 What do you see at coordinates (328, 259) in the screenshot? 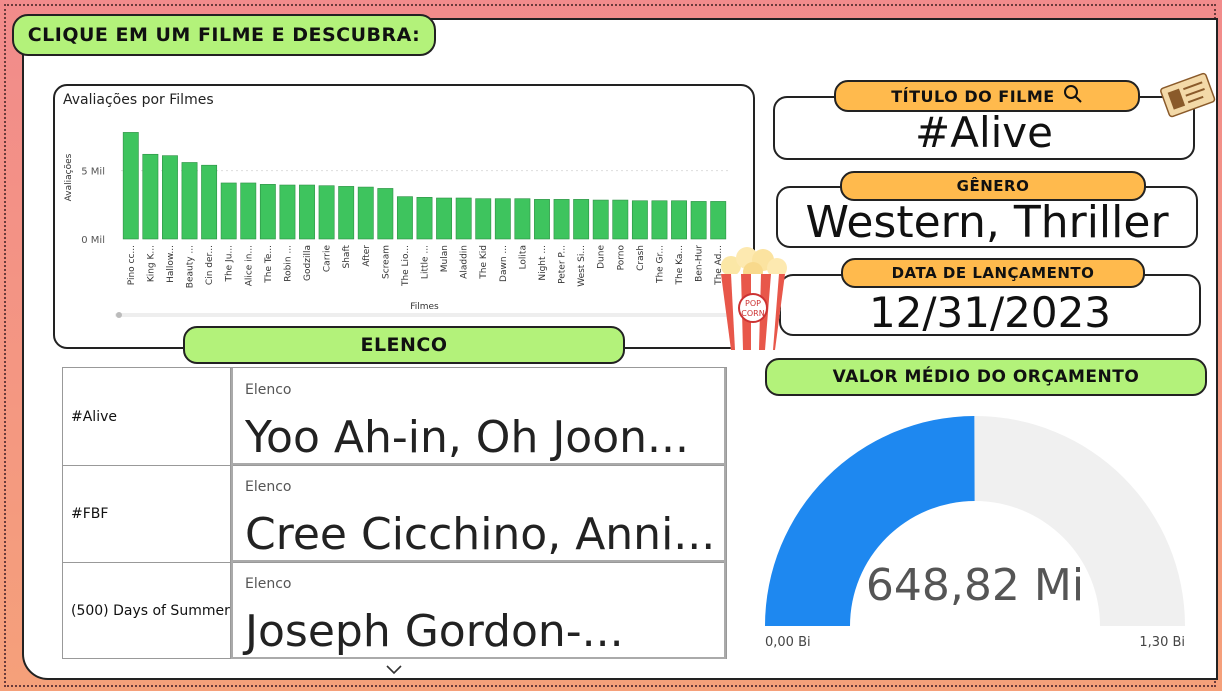
I see `x-tick-label: Carrie` at bounding box center [328, 259].